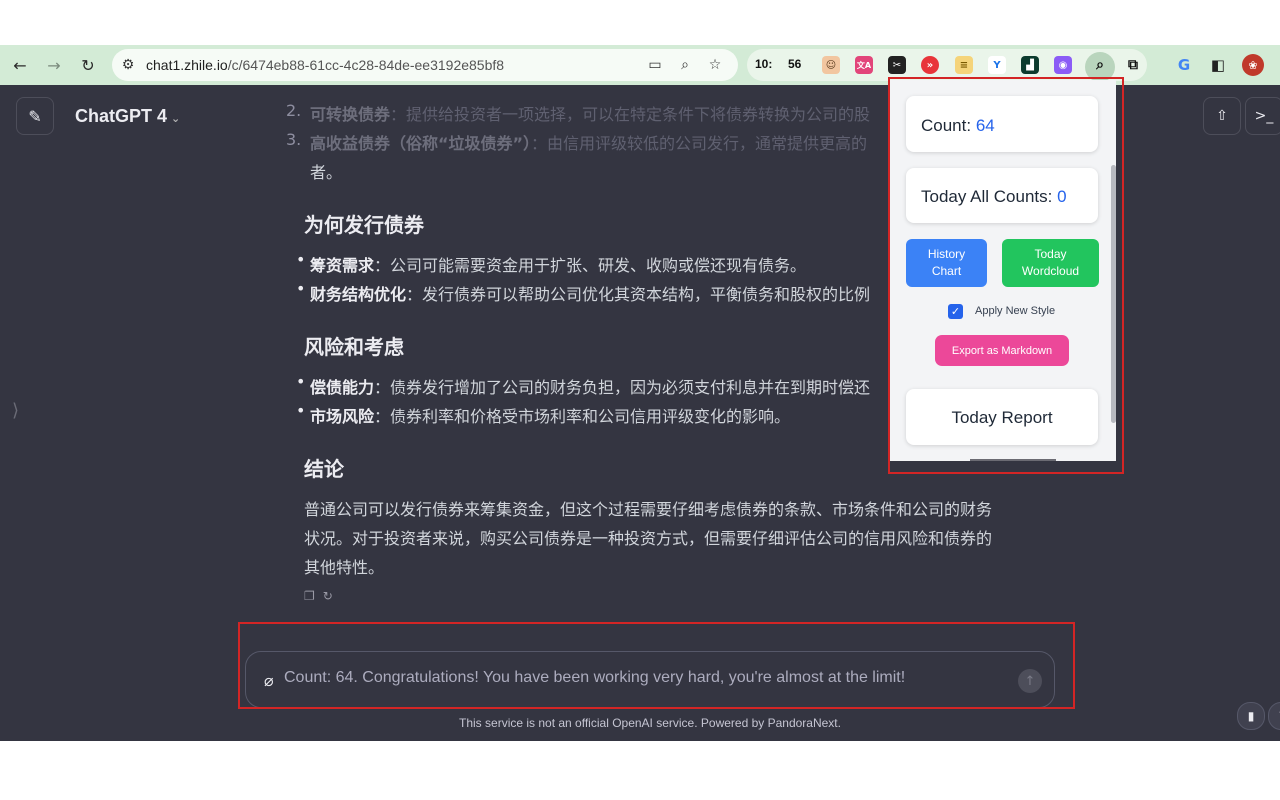 The height and width of the screenshot is (800, 1280). I want to click on forward-arrow-icon: →, so click(54, 65).